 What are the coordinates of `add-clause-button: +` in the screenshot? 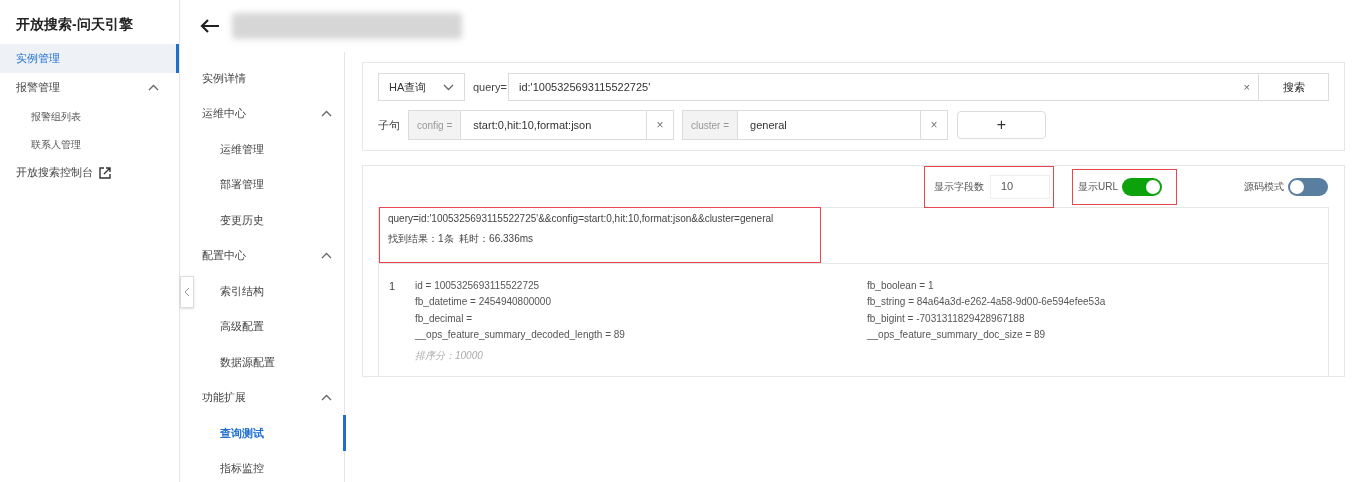 It's located at (1001, 125).